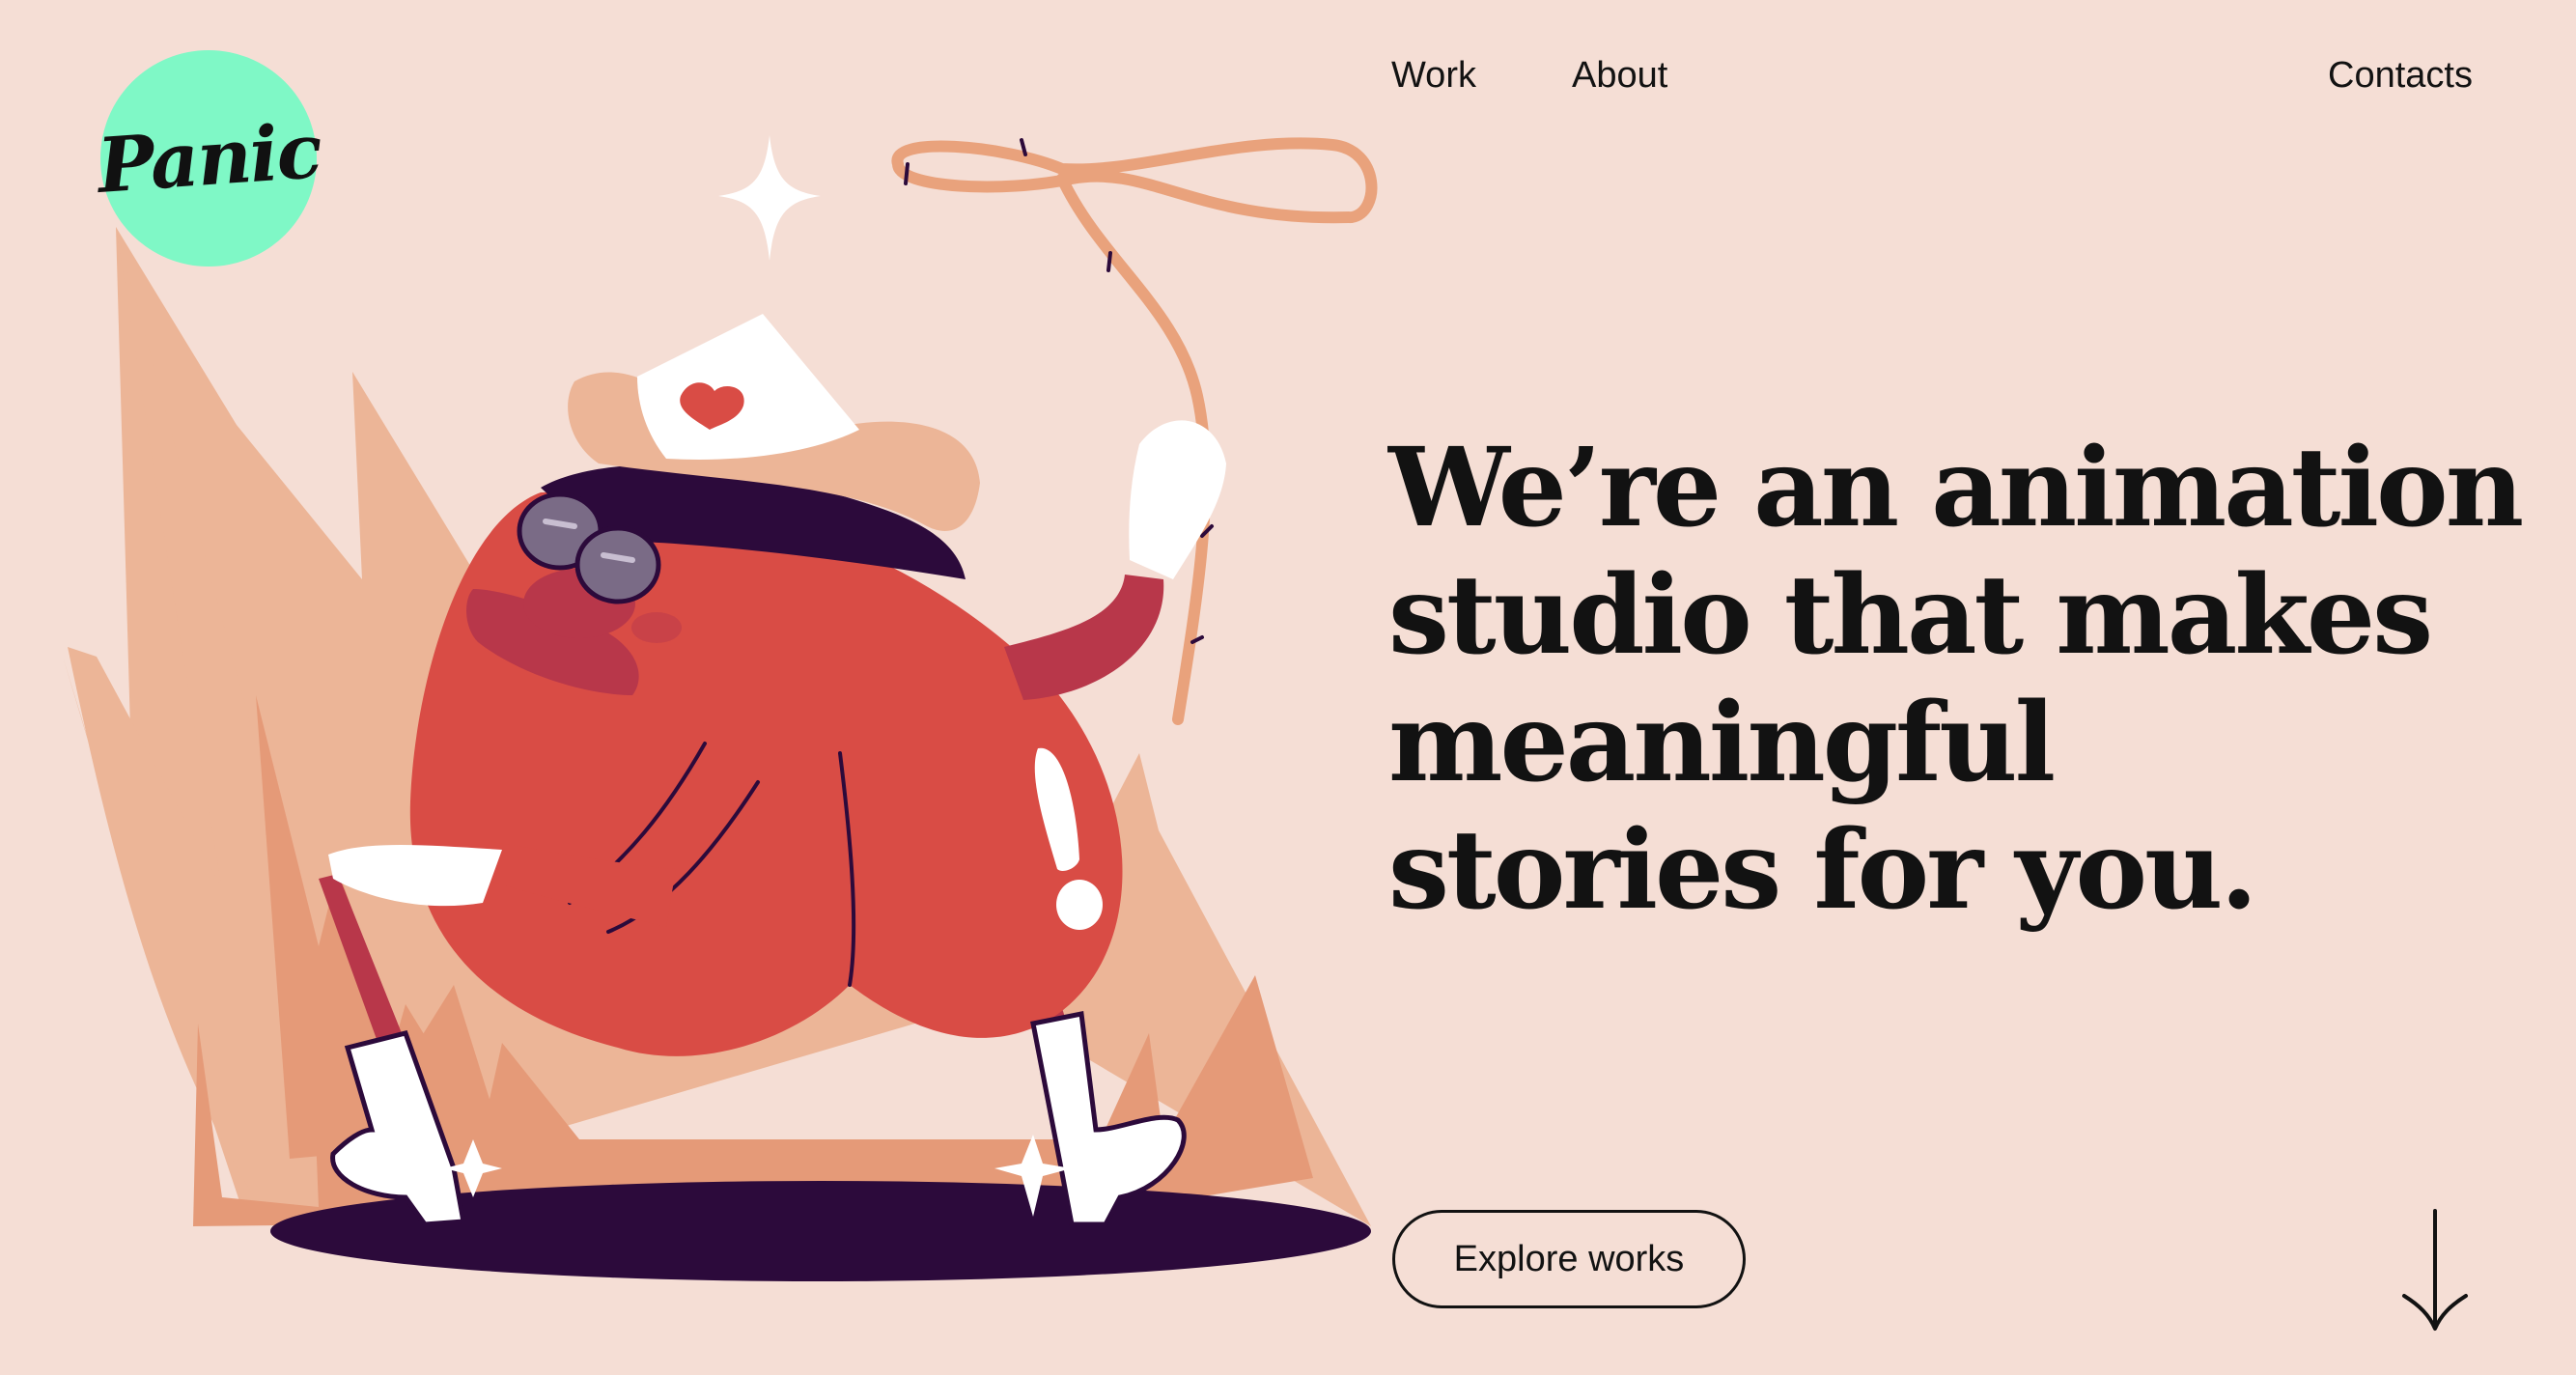 The image size is (2576, 1375). I want to click on arrow-down-icon, so click(2435, 1271).